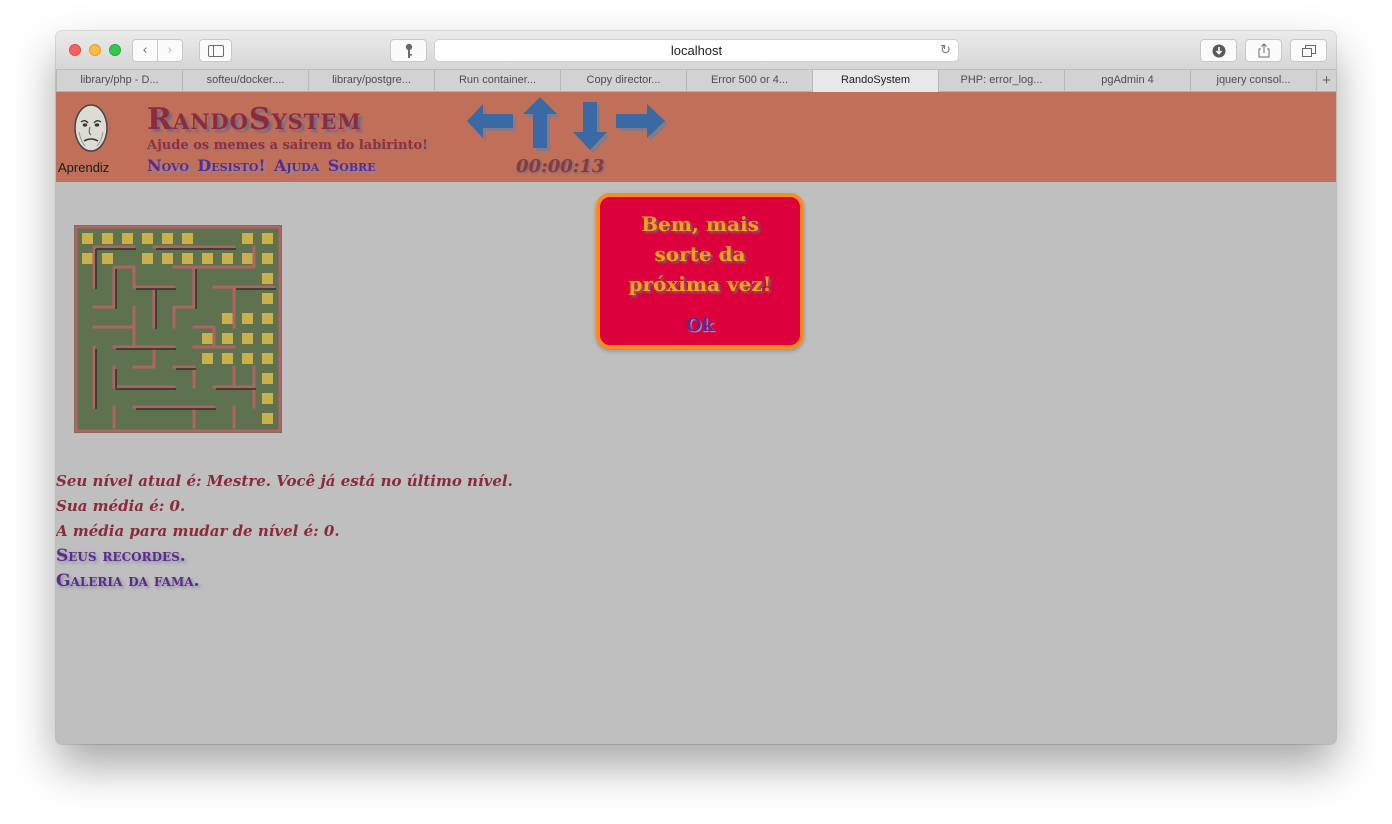 The width and height of the screenshot is (1392, 824). I want to click on share-button, so click(1263, 50).